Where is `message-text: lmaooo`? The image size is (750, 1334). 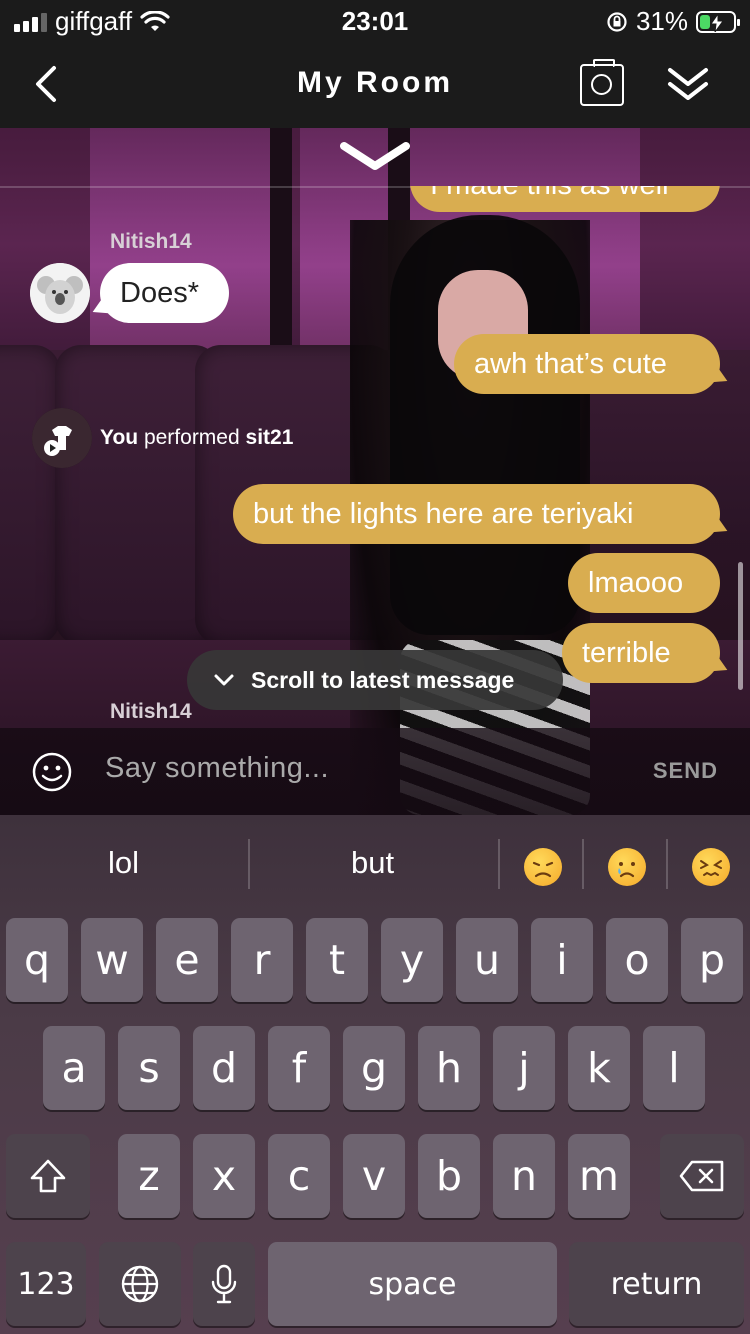
message-text: lmaooo is located at coordinates (636, 582).